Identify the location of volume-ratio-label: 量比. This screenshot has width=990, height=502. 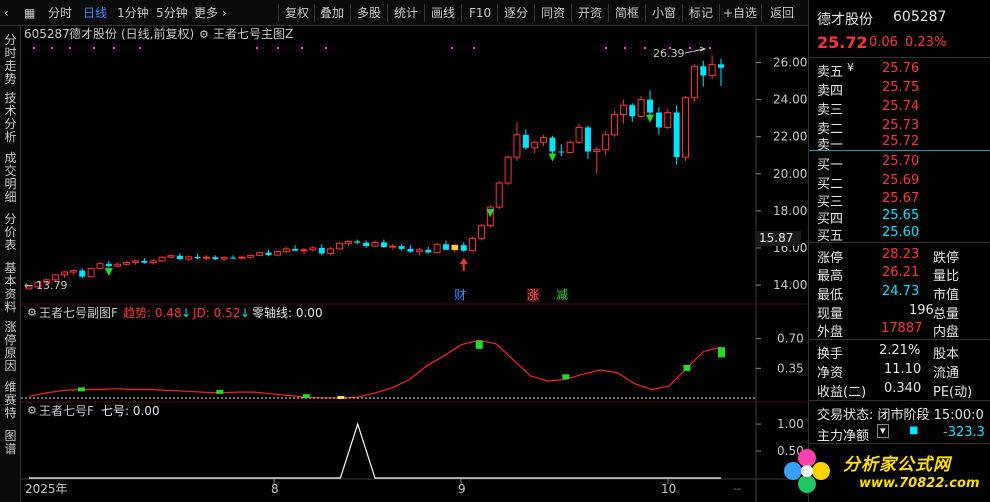
(946, 276).